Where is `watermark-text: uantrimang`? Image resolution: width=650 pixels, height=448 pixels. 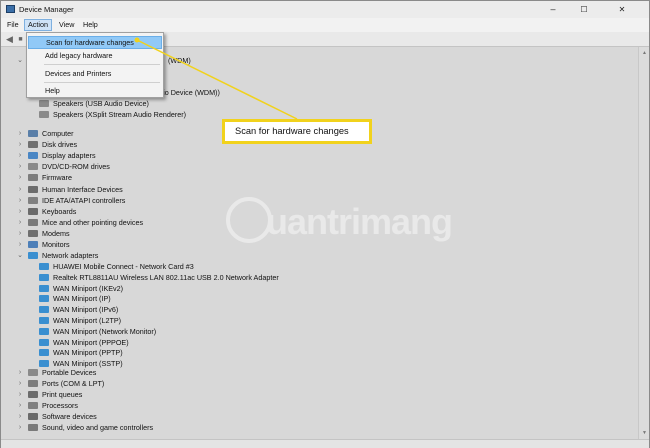 watermark-text: uantrimang is located at coordinates (359, 221).